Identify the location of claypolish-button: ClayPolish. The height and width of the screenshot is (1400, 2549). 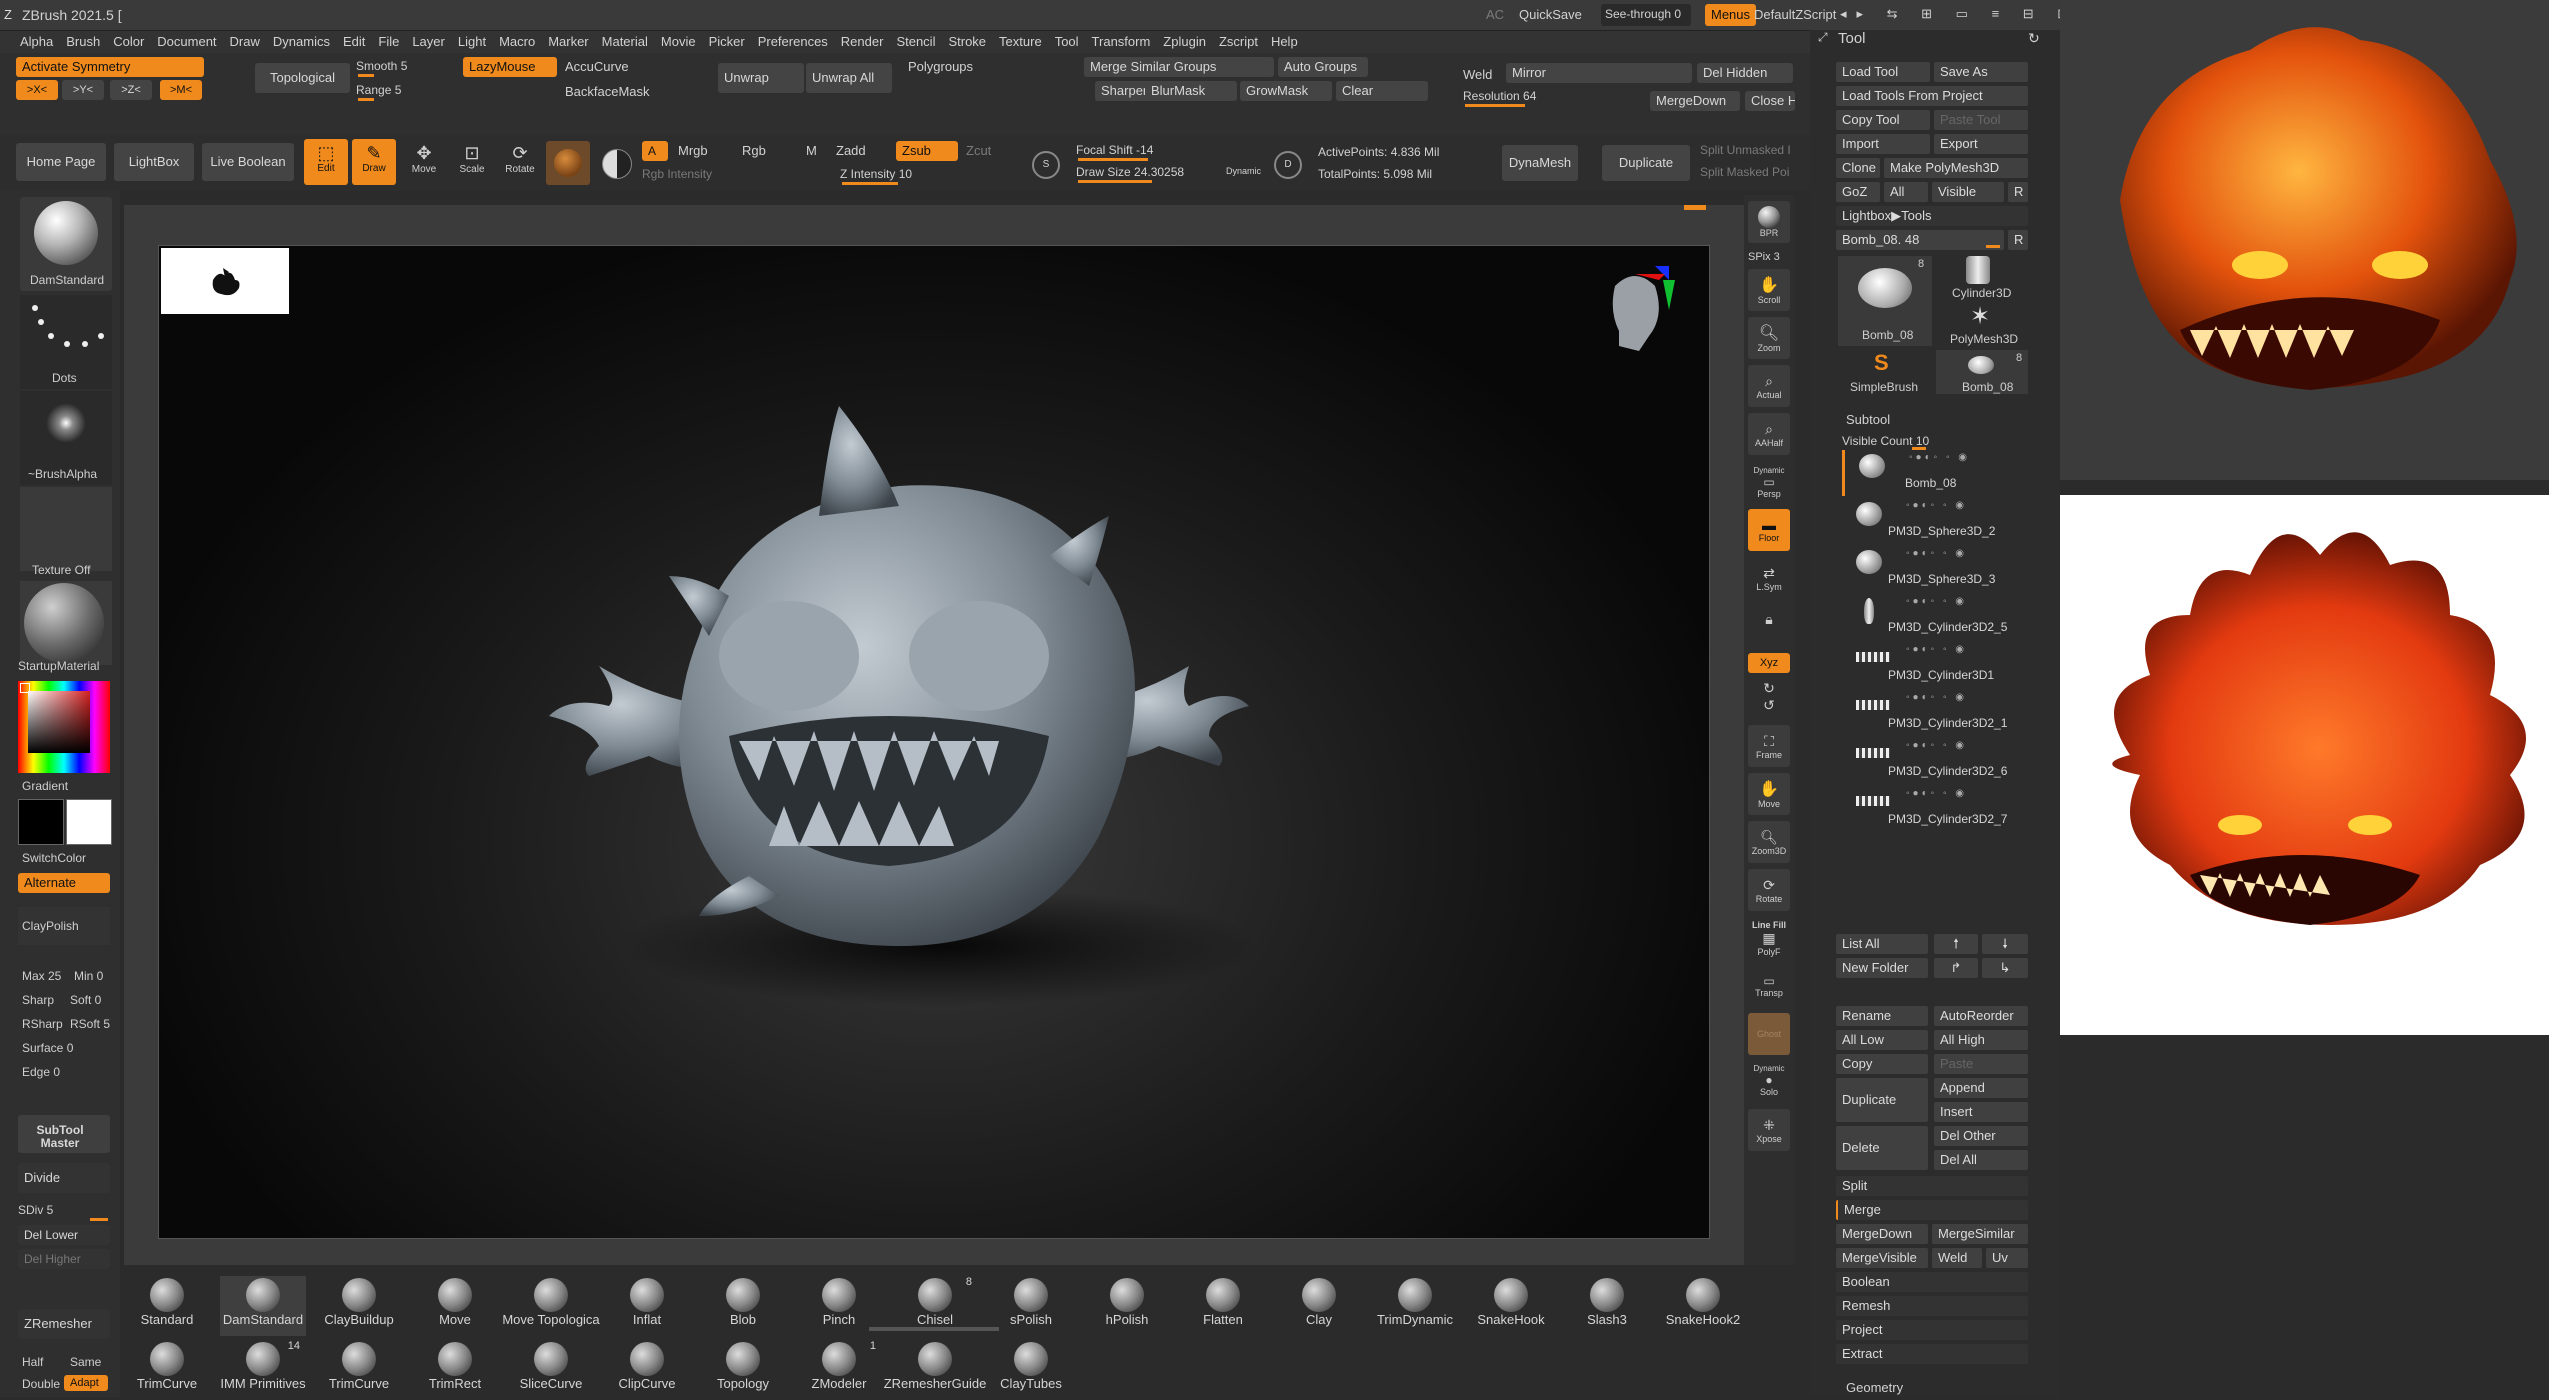
(64, 926).